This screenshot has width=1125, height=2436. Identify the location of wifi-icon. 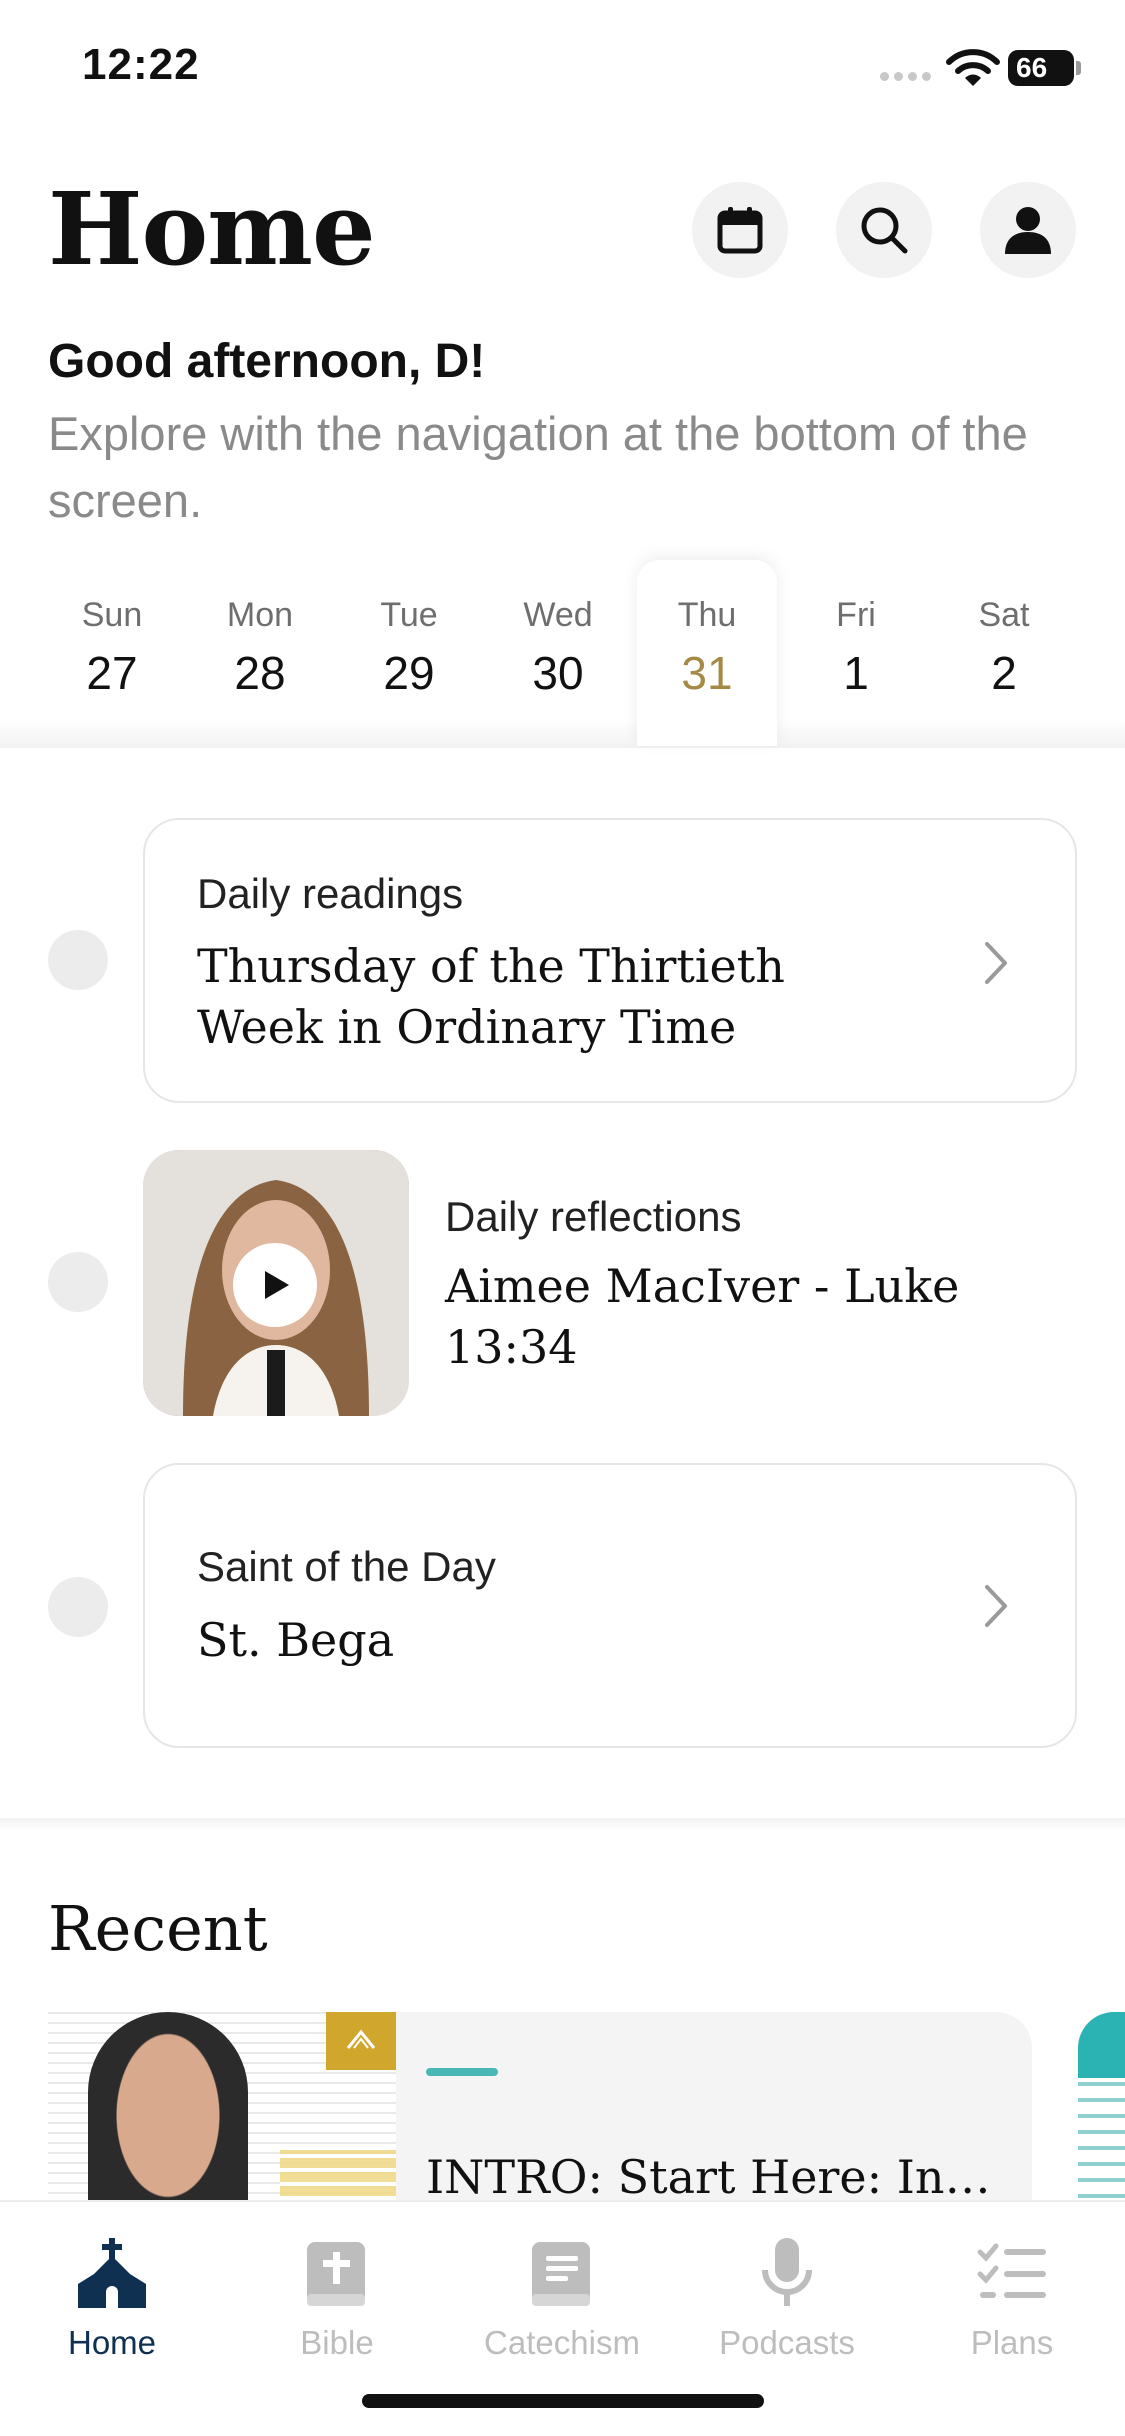
(973, 67).